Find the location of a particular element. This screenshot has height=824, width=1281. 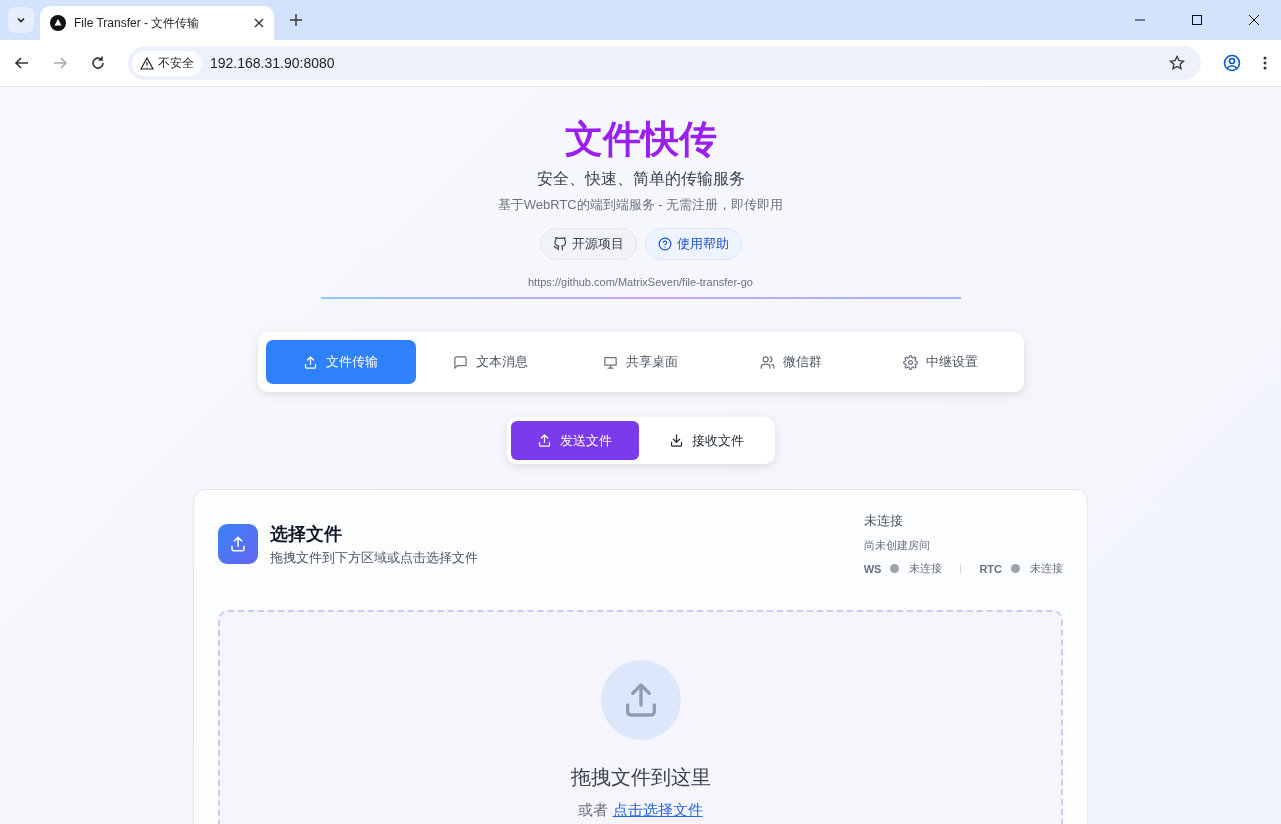

connection-status: 未连接 is located at coordinates (883, 521).